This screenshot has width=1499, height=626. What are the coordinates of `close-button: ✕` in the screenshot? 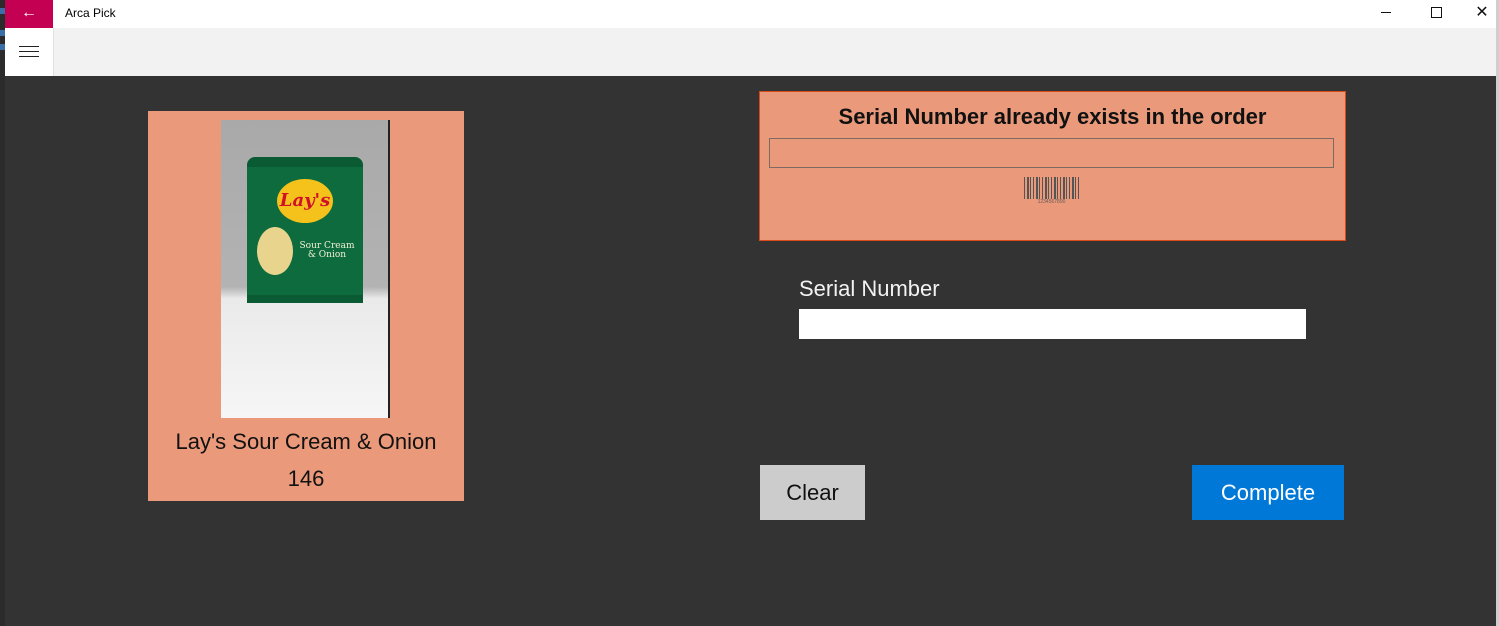 It's located at (1479, 14).